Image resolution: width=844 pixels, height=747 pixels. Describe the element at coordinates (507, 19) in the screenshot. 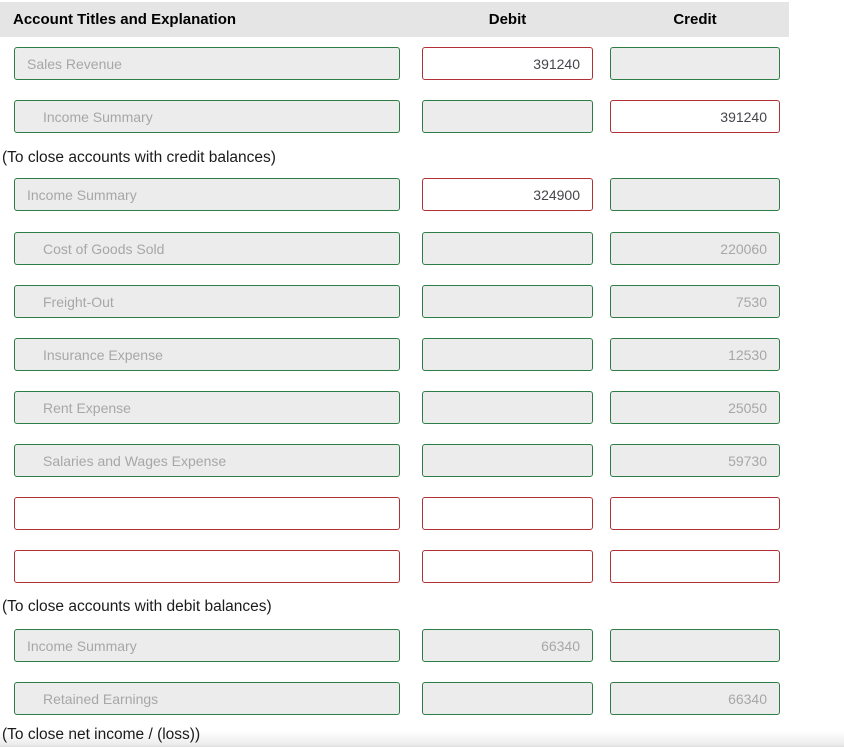

I see `column-header-debit: Debit` at that location.